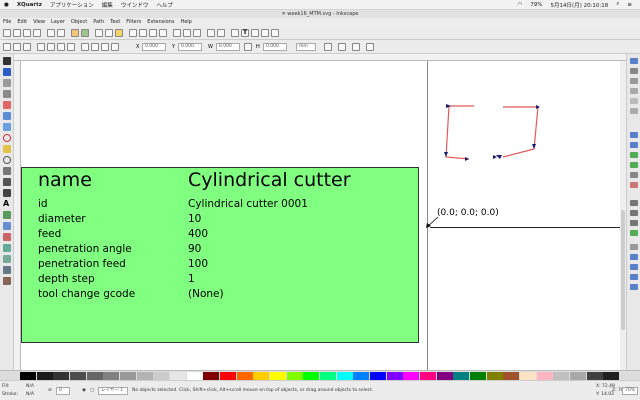  I want to click on zoom-field: 70%, so click(630, 391).